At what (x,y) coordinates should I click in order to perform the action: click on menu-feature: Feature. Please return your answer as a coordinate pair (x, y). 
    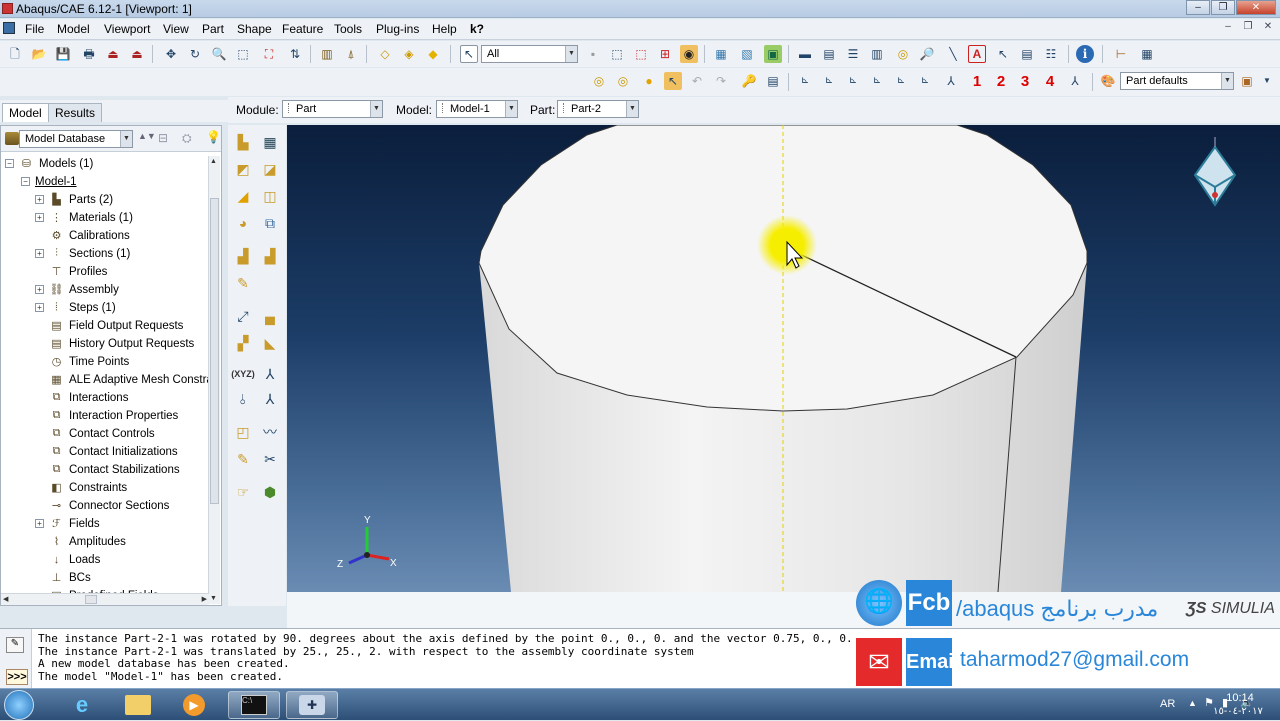
    Looking at the image, I should click on (302, 29).